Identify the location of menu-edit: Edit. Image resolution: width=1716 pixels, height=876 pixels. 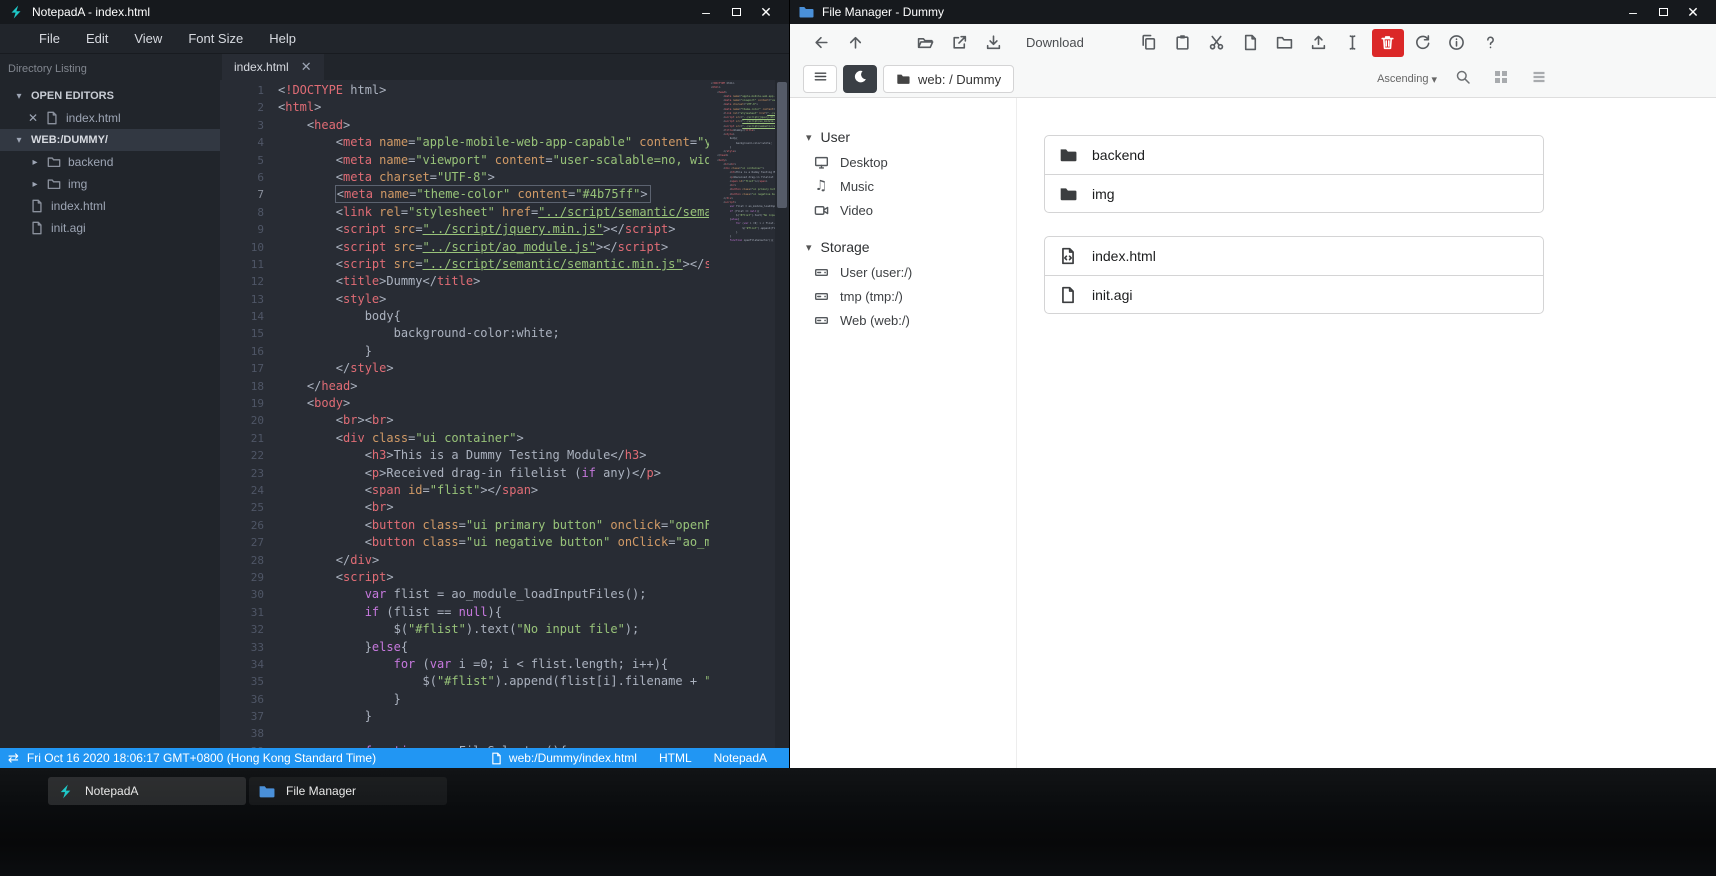
(97, 38).